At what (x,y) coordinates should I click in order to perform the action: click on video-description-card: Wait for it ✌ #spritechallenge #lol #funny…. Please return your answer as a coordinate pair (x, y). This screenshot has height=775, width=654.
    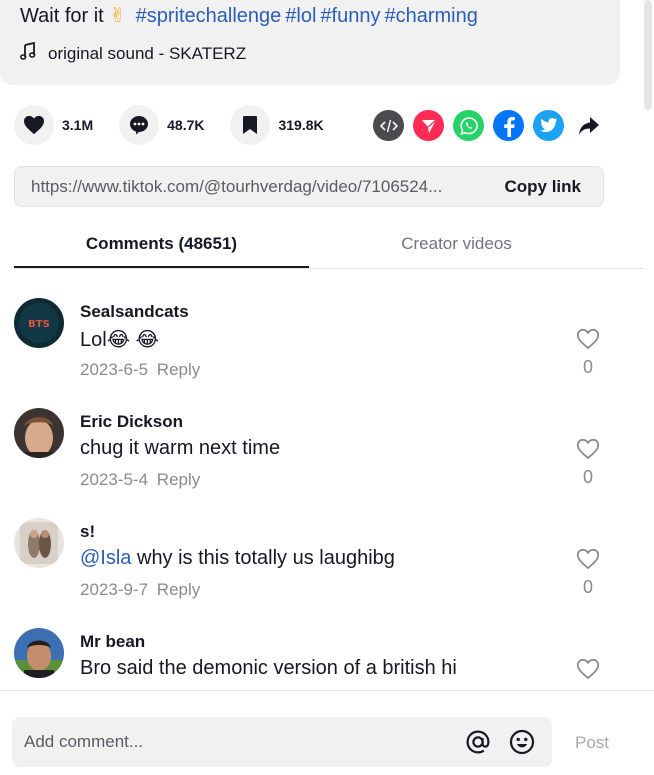
    Looking at the image, I should click on (310, 42).